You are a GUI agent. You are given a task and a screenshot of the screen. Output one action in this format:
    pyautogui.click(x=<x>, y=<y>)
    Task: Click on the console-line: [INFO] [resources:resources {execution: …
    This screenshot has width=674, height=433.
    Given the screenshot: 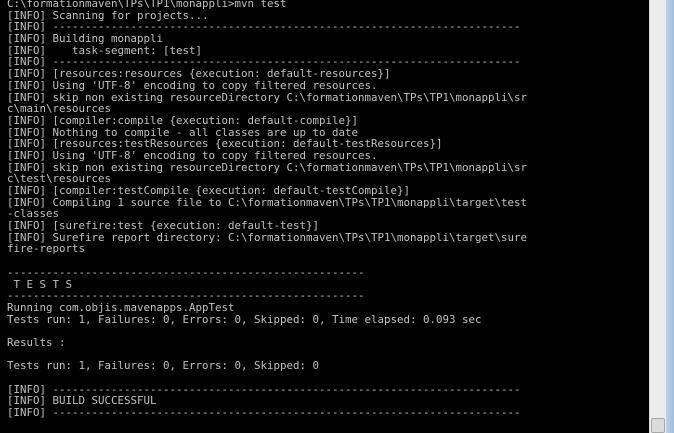 What is the action you would take?
    pyautogui.click(x=199, y=74)
    